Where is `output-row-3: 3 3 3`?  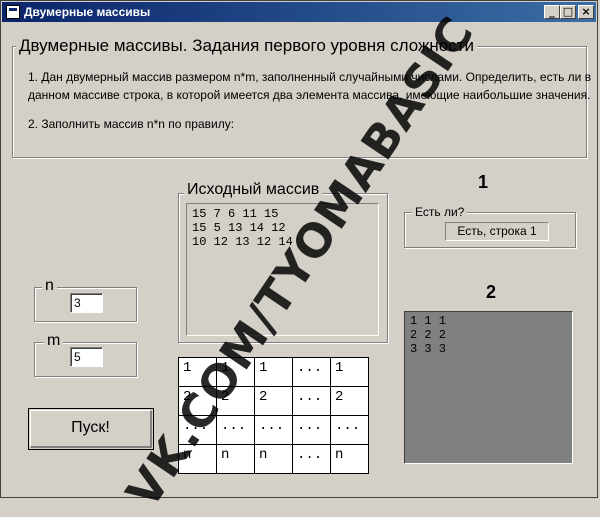 output-row-3: 3 3 3 is located at coordinates (428, 349).